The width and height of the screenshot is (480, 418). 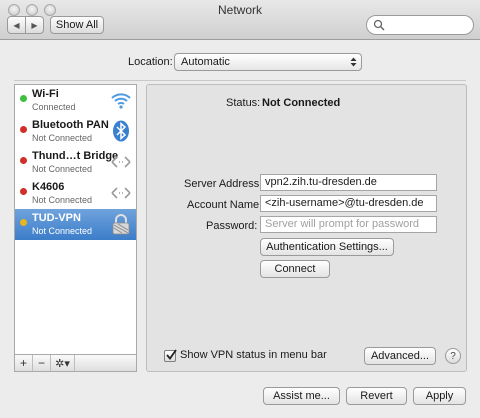 I want to click on toolbar: Network ◀ ▶ Show All, so click(x=240, y=20).